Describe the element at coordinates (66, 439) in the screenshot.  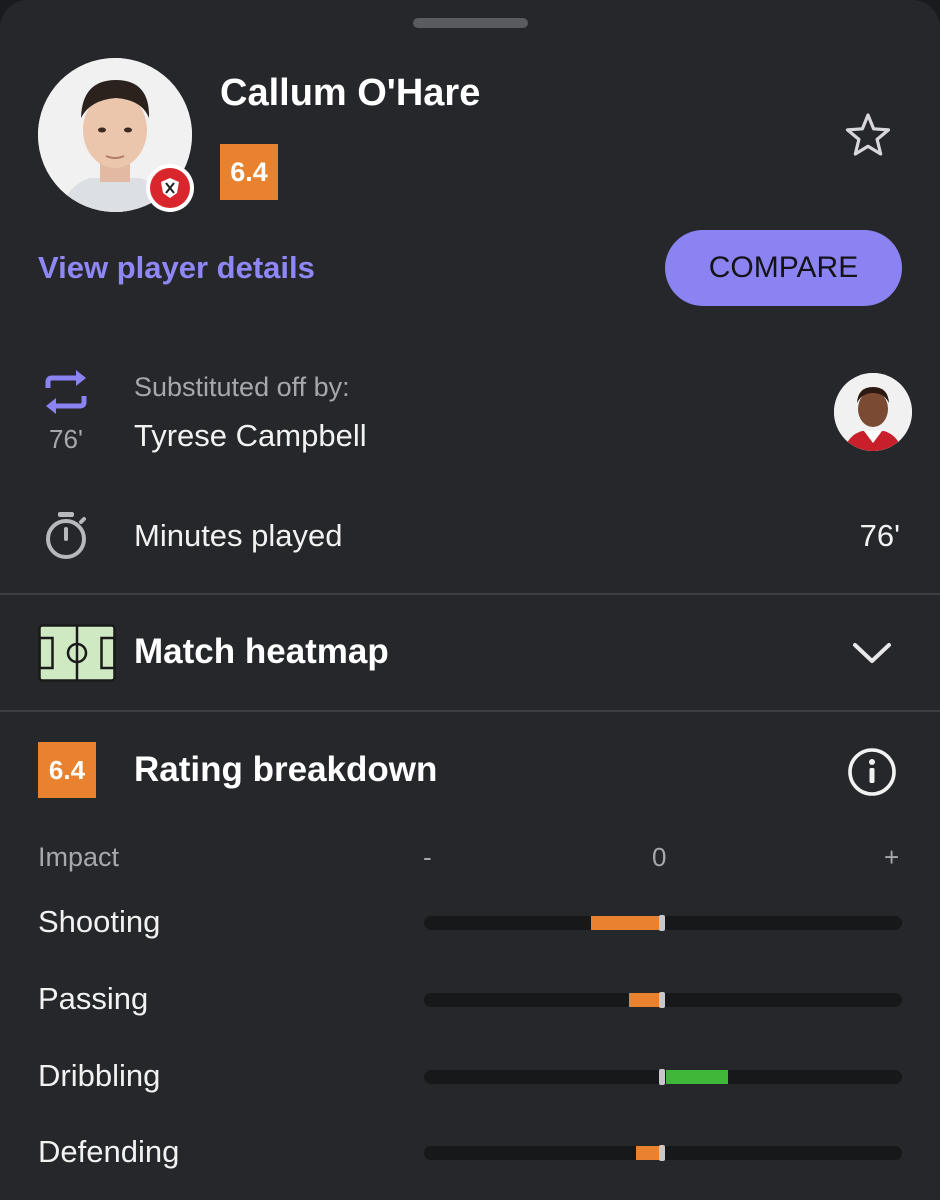
I see `substitution-minute: 76'` at that location.